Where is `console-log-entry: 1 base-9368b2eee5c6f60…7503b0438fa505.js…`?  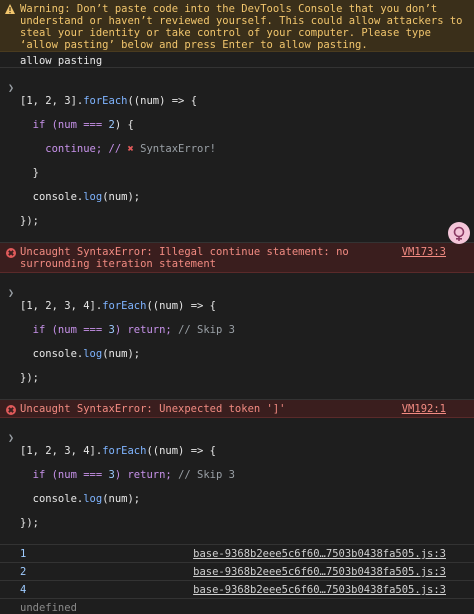 console-log-entry: 1 base-9368b2eee5c6f60…7503b0438fa505.js… is located at coordinates (237, 554).